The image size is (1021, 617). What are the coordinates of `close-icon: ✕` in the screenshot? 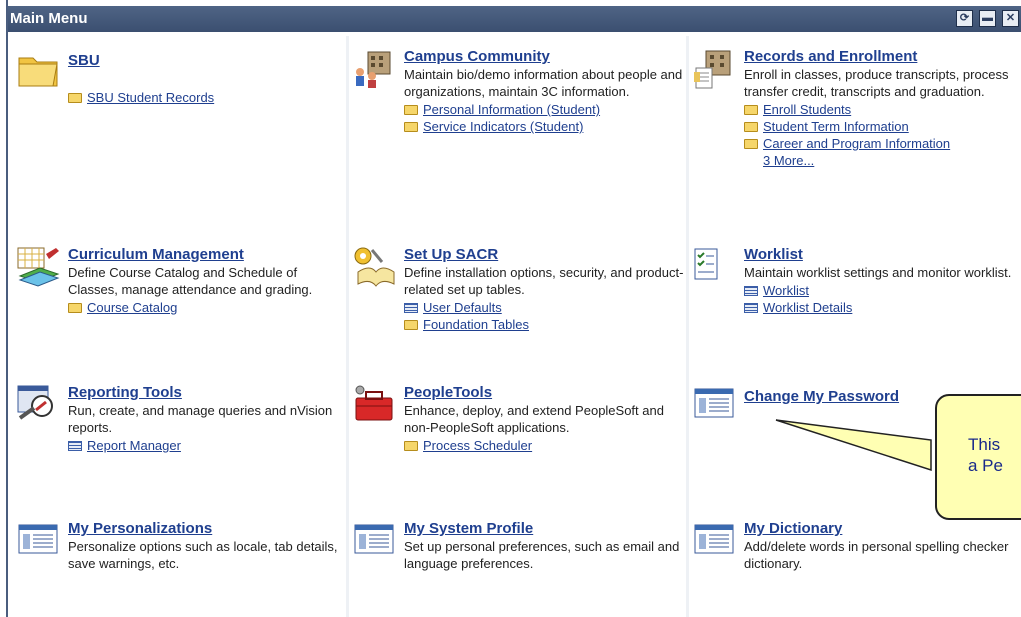 It's located at (1010, 18).